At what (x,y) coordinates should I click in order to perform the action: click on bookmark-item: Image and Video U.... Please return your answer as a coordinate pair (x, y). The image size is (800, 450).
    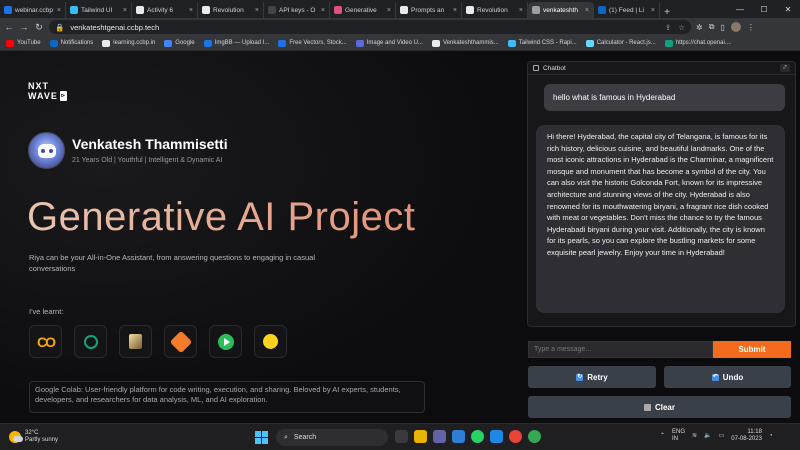
    Looking at the image, I should click on (389, 43).